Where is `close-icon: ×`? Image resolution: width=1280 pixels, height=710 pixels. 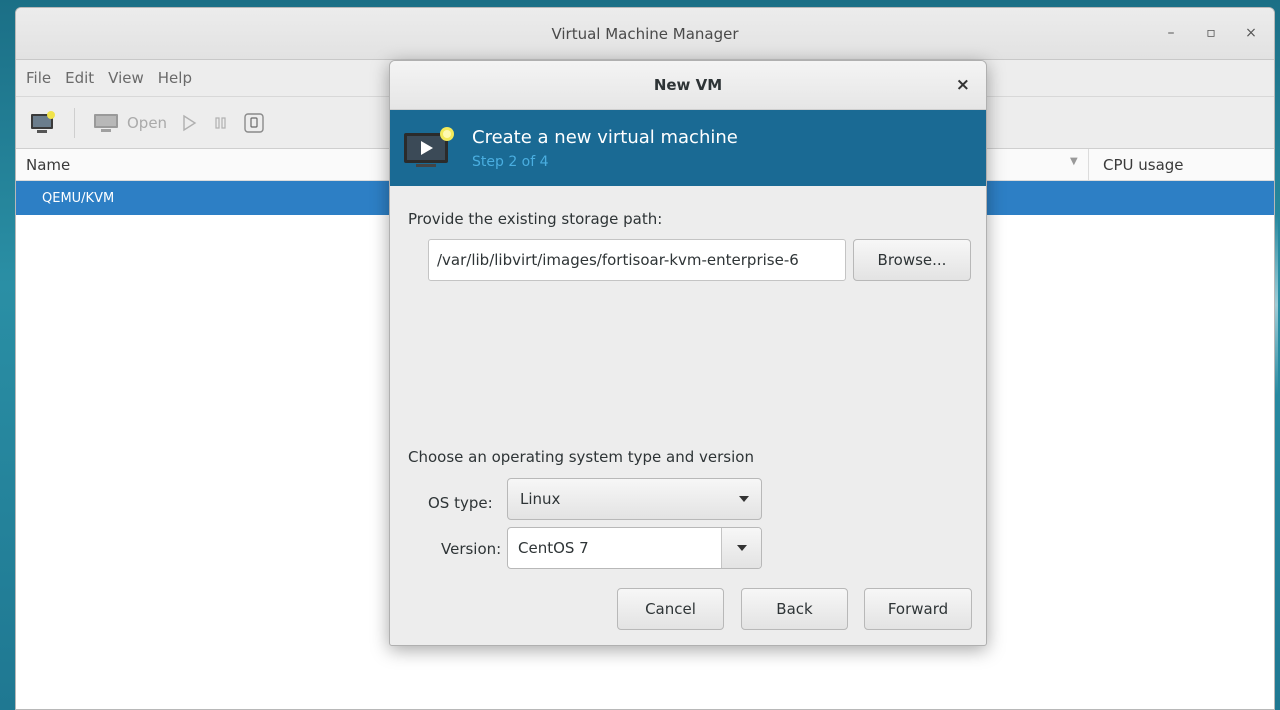
close-icon: × is located at coordinates (1251, 33).